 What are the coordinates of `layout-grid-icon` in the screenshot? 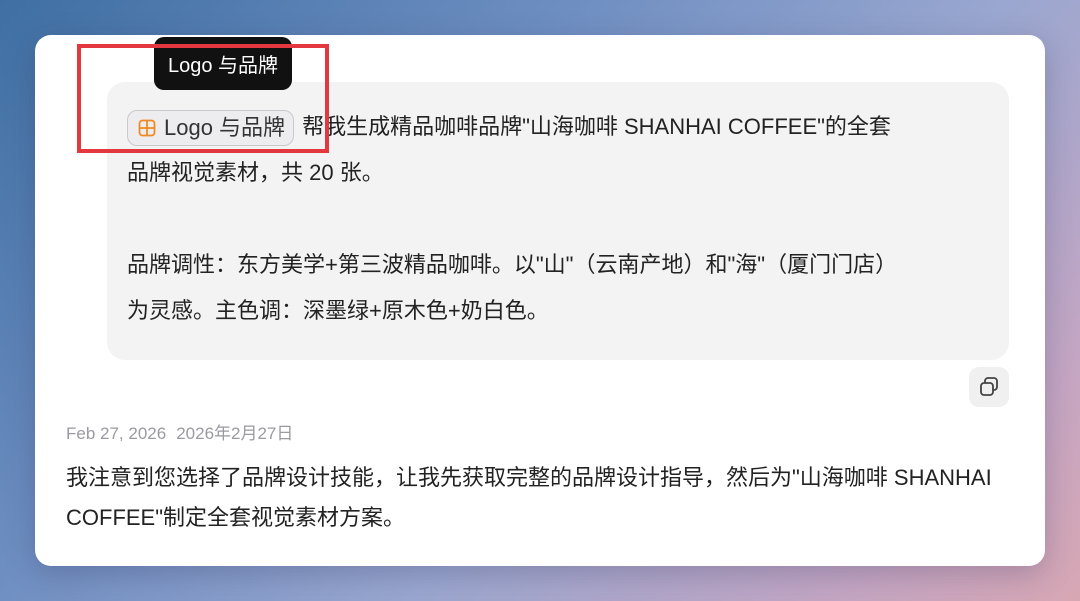 It's located at (147, 128).